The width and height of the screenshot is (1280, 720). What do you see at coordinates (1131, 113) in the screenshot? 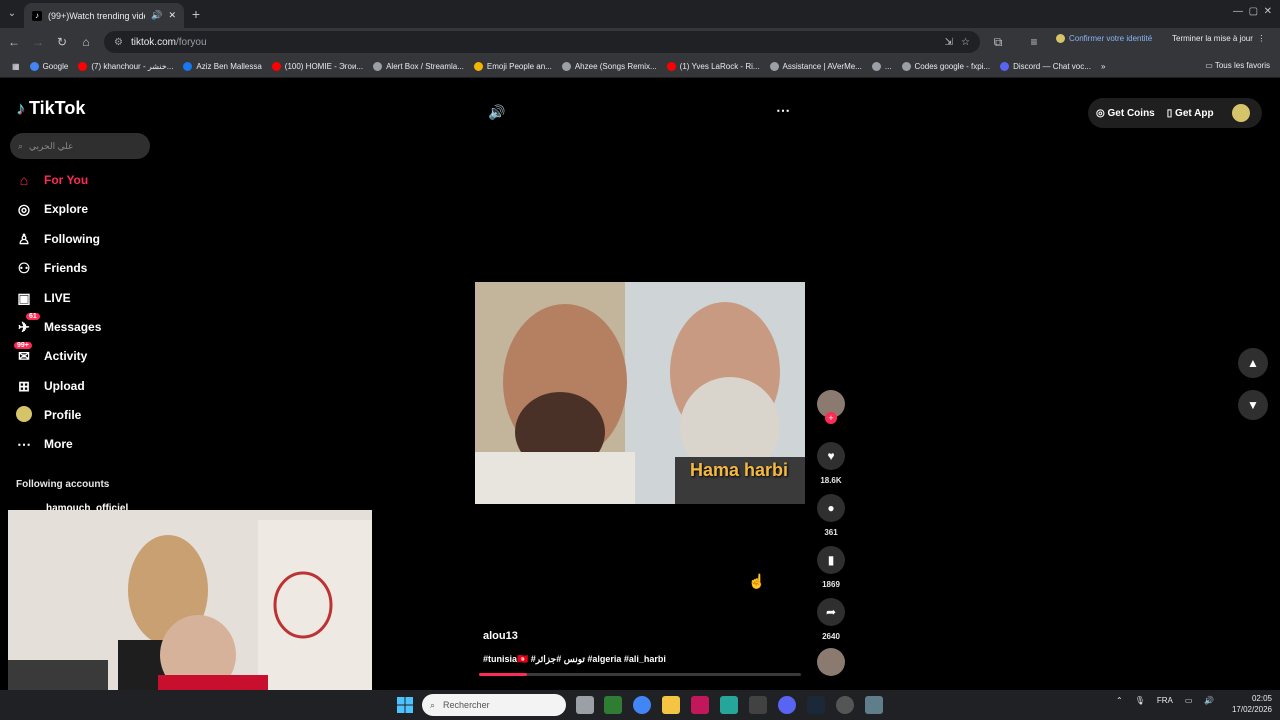
I see `get-coins-label: Get Coins` at bounding box center [1131, 113].